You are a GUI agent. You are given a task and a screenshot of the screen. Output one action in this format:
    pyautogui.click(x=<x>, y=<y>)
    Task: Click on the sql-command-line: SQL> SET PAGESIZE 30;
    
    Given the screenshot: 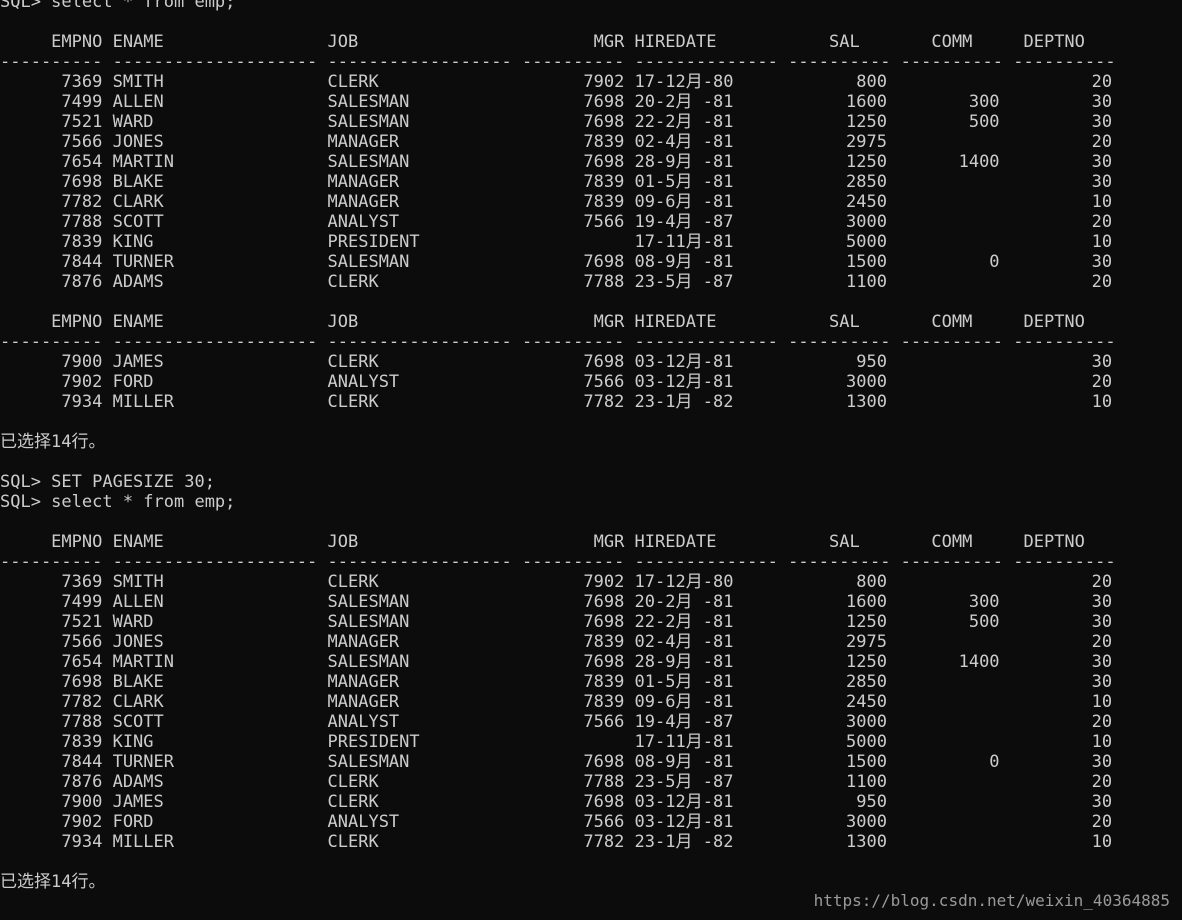 What is the action you would take?
    pyautogui.click(x=107, y=482)
    